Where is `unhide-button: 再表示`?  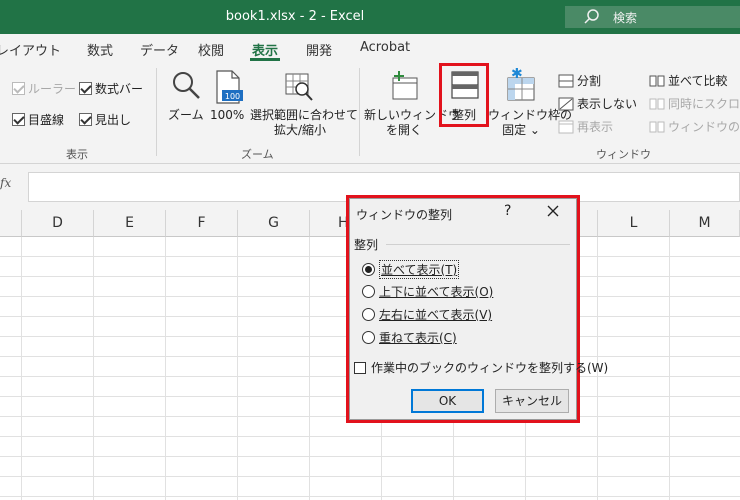 unhide-button: 再表示 is located at coordinates (585, 126).